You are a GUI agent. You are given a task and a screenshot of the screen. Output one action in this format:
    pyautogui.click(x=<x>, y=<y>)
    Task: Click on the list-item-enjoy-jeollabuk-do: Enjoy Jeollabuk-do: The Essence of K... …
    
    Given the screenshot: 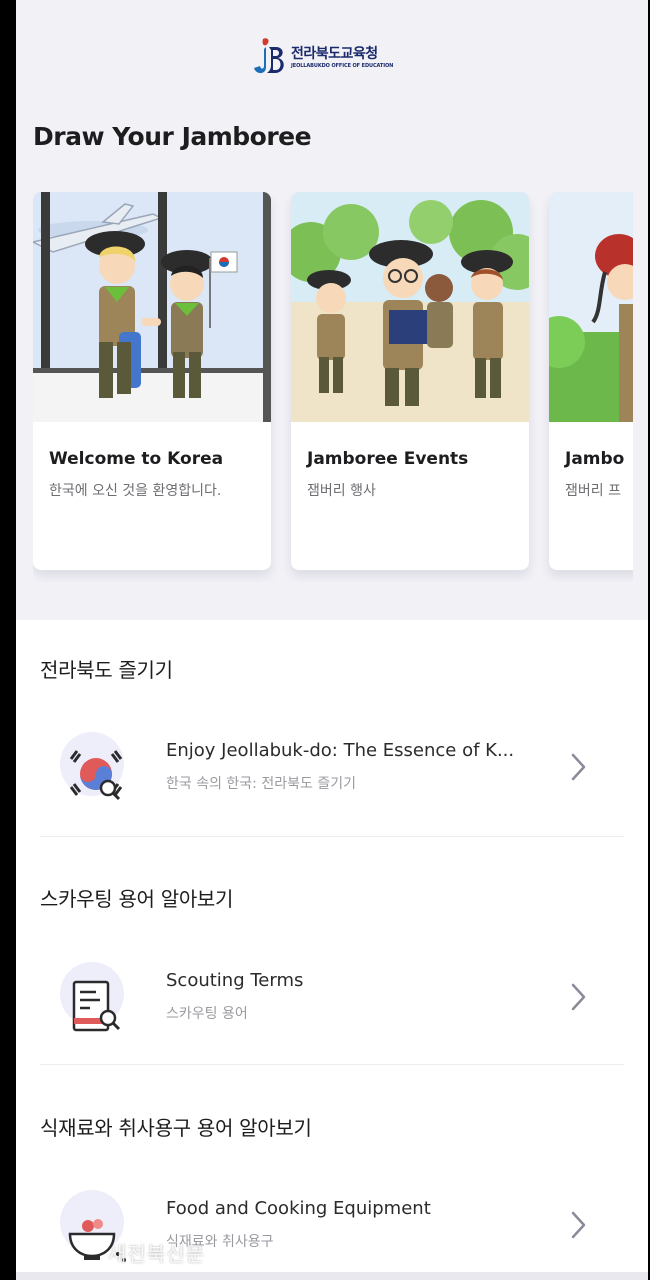 What is the action you would take?
    pyautogui.click(x=332, y=775)
    